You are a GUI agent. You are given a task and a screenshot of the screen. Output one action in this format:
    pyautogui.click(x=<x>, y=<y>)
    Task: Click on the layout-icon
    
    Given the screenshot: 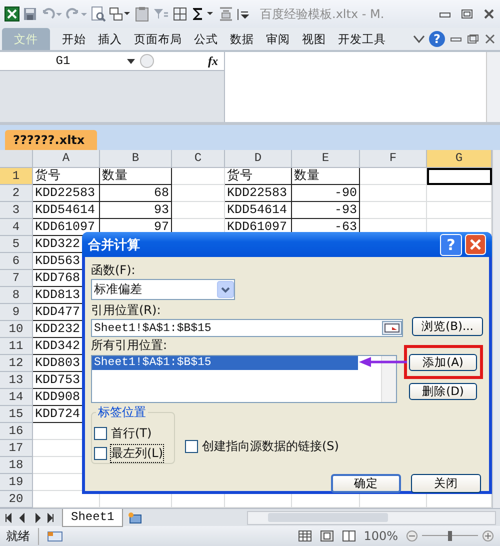 What is the action you would take?
    pyautogui.click(x=120, y=14)
    